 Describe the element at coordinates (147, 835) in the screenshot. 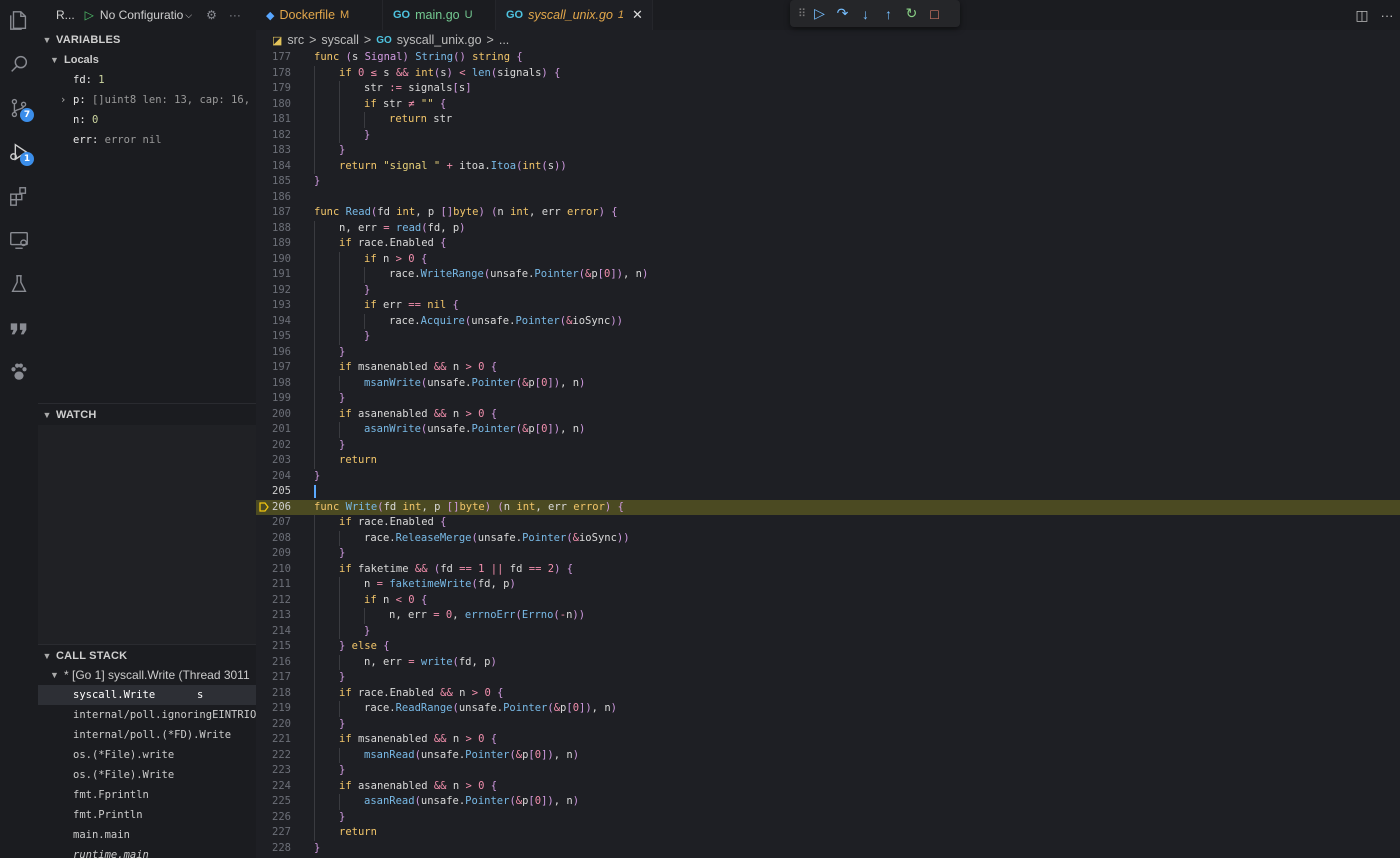

I see `call-stack-frame: main.main` at that location.